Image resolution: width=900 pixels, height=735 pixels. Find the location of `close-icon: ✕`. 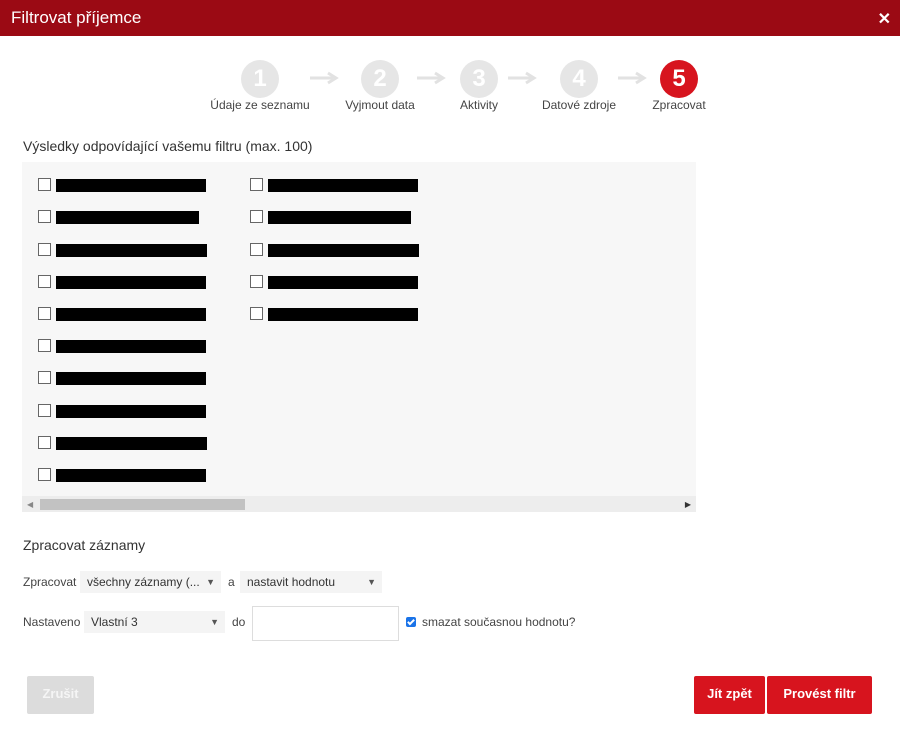

close-icon: ✕ is located at coordinates (884, 19).